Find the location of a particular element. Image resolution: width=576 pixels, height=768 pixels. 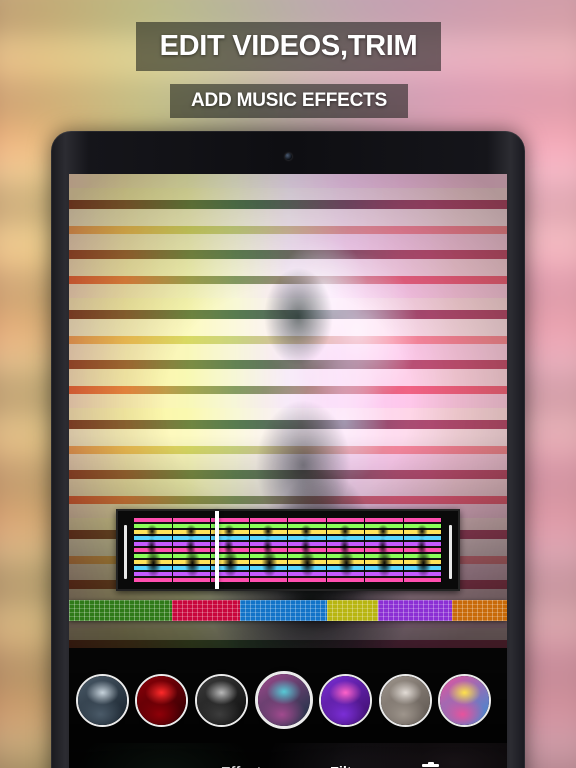

trim-handle-right-icon is located at coordinates (450, 552).